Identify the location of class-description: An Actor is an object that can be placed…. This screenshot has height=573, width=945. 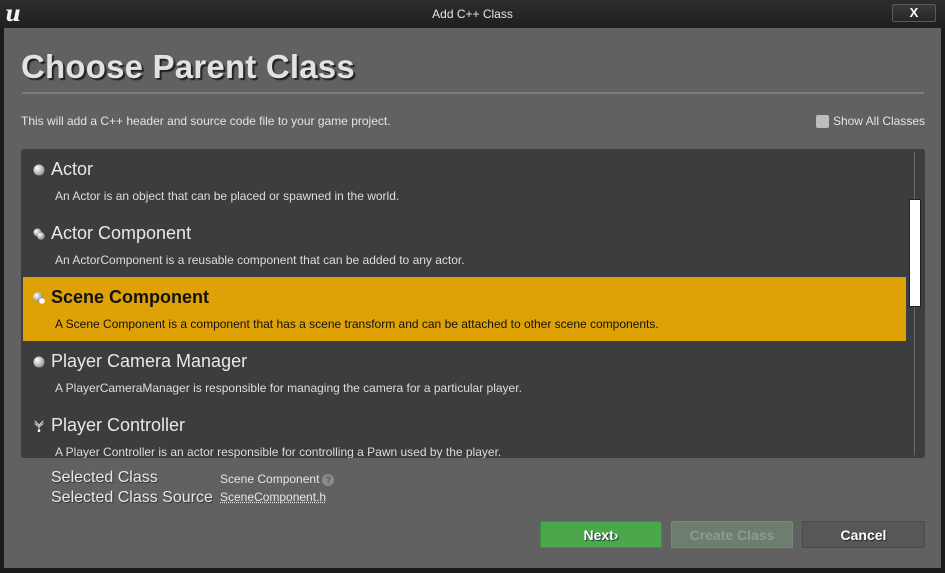
(227, 196).